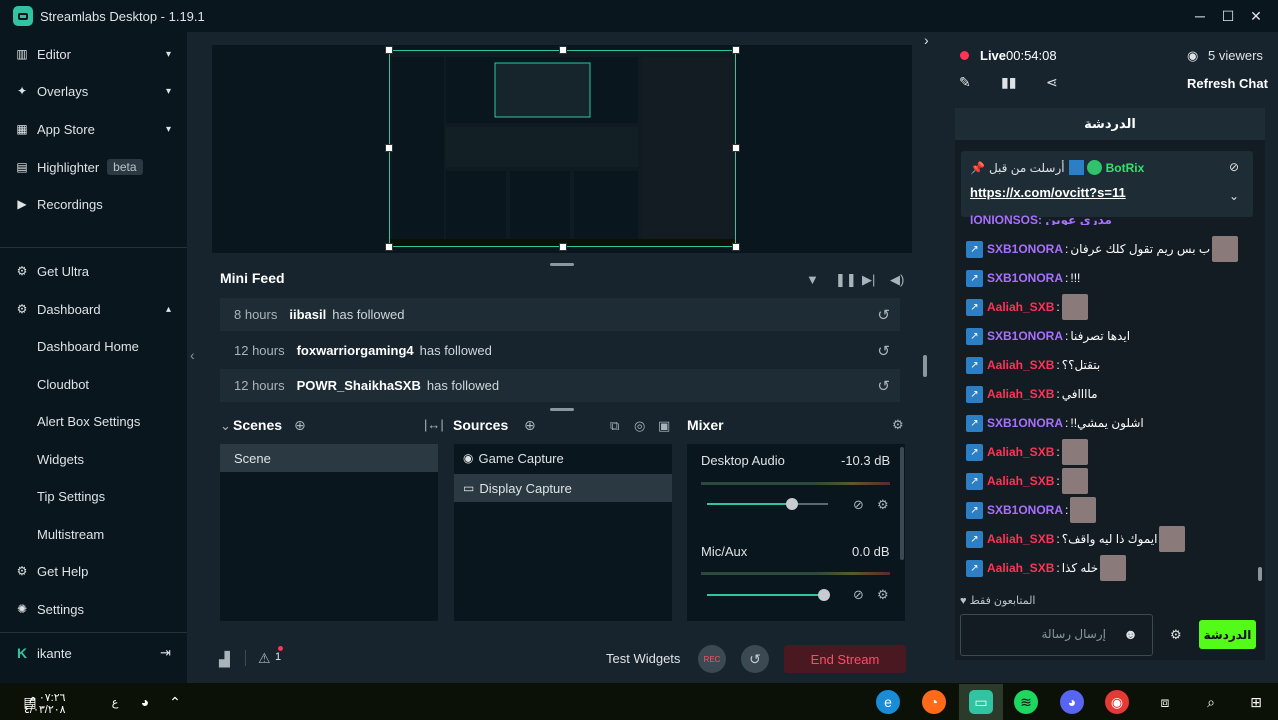 This screenshot has width=1278, height=720. What do you see at coordinates (1117, 702) in the screenshot?
I see `chrome-icon: ◉` at bounding box center [1117, 702].